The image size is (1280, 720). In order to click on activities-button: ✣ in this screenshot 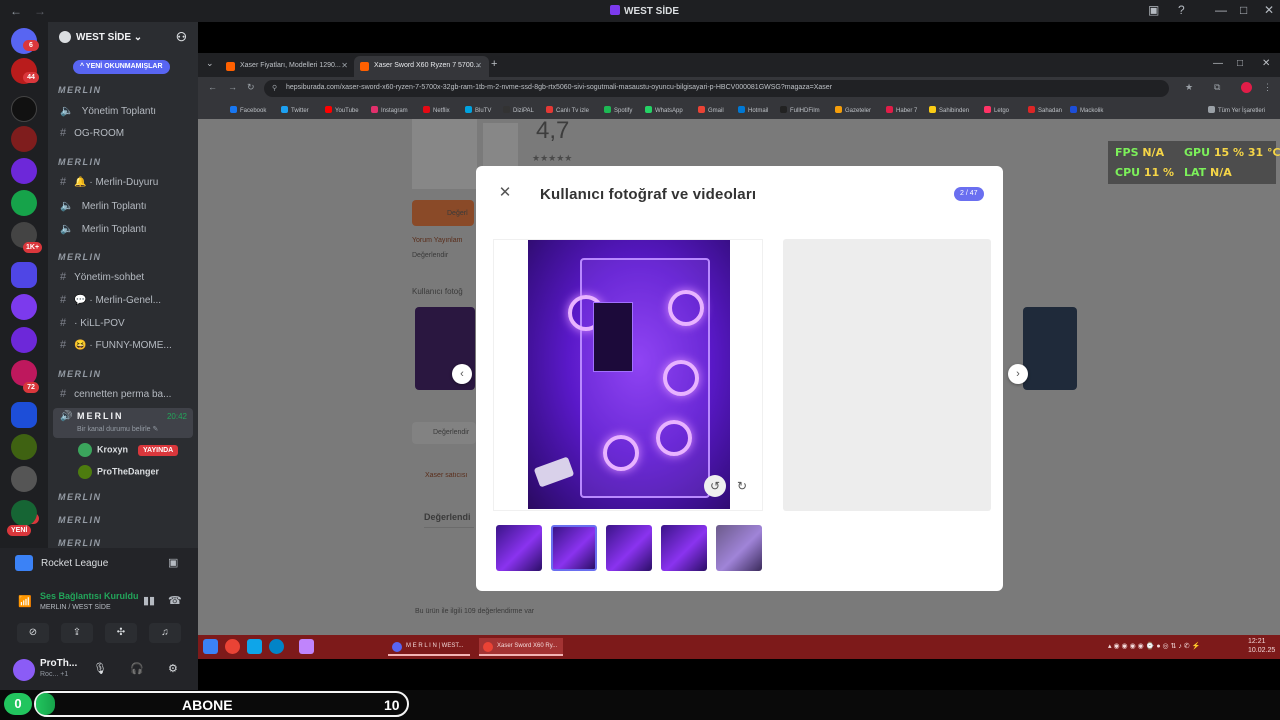, I will do `click(121, 633)`.